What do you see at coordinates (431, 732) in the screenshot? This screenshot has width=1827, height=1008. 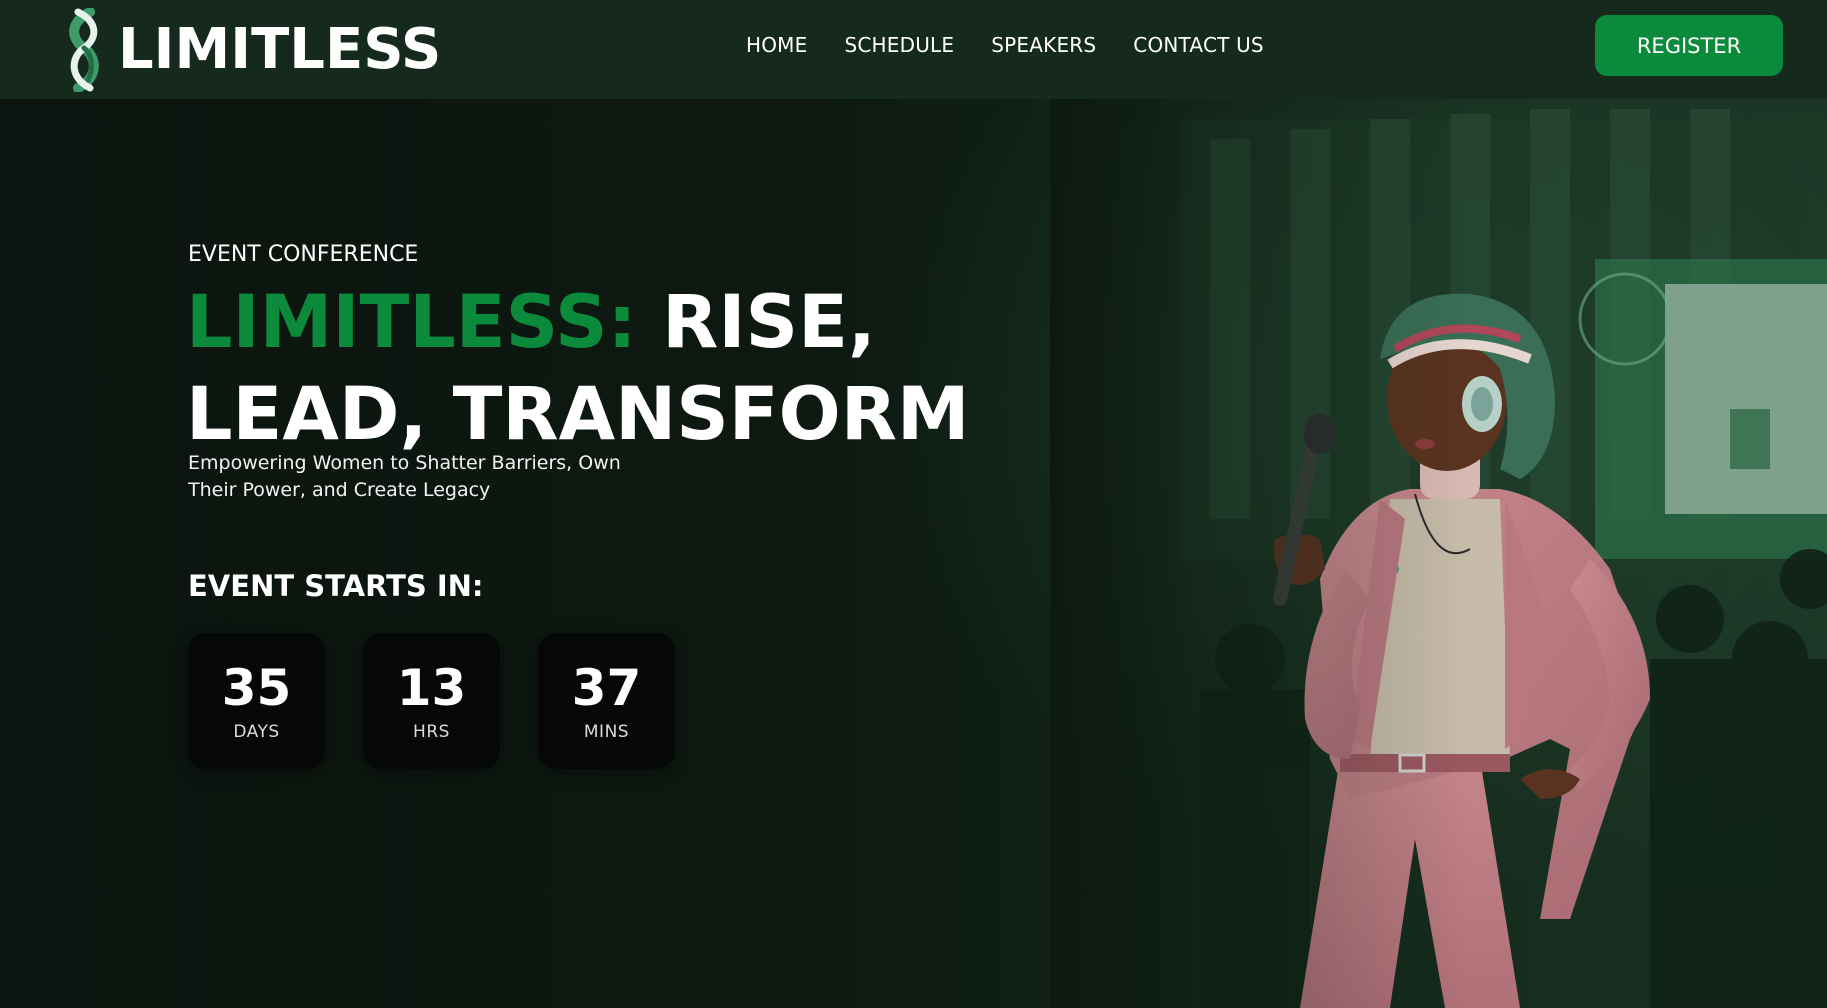 I see `countdown-hours-label: HRS` at bounding box center [431, 732].